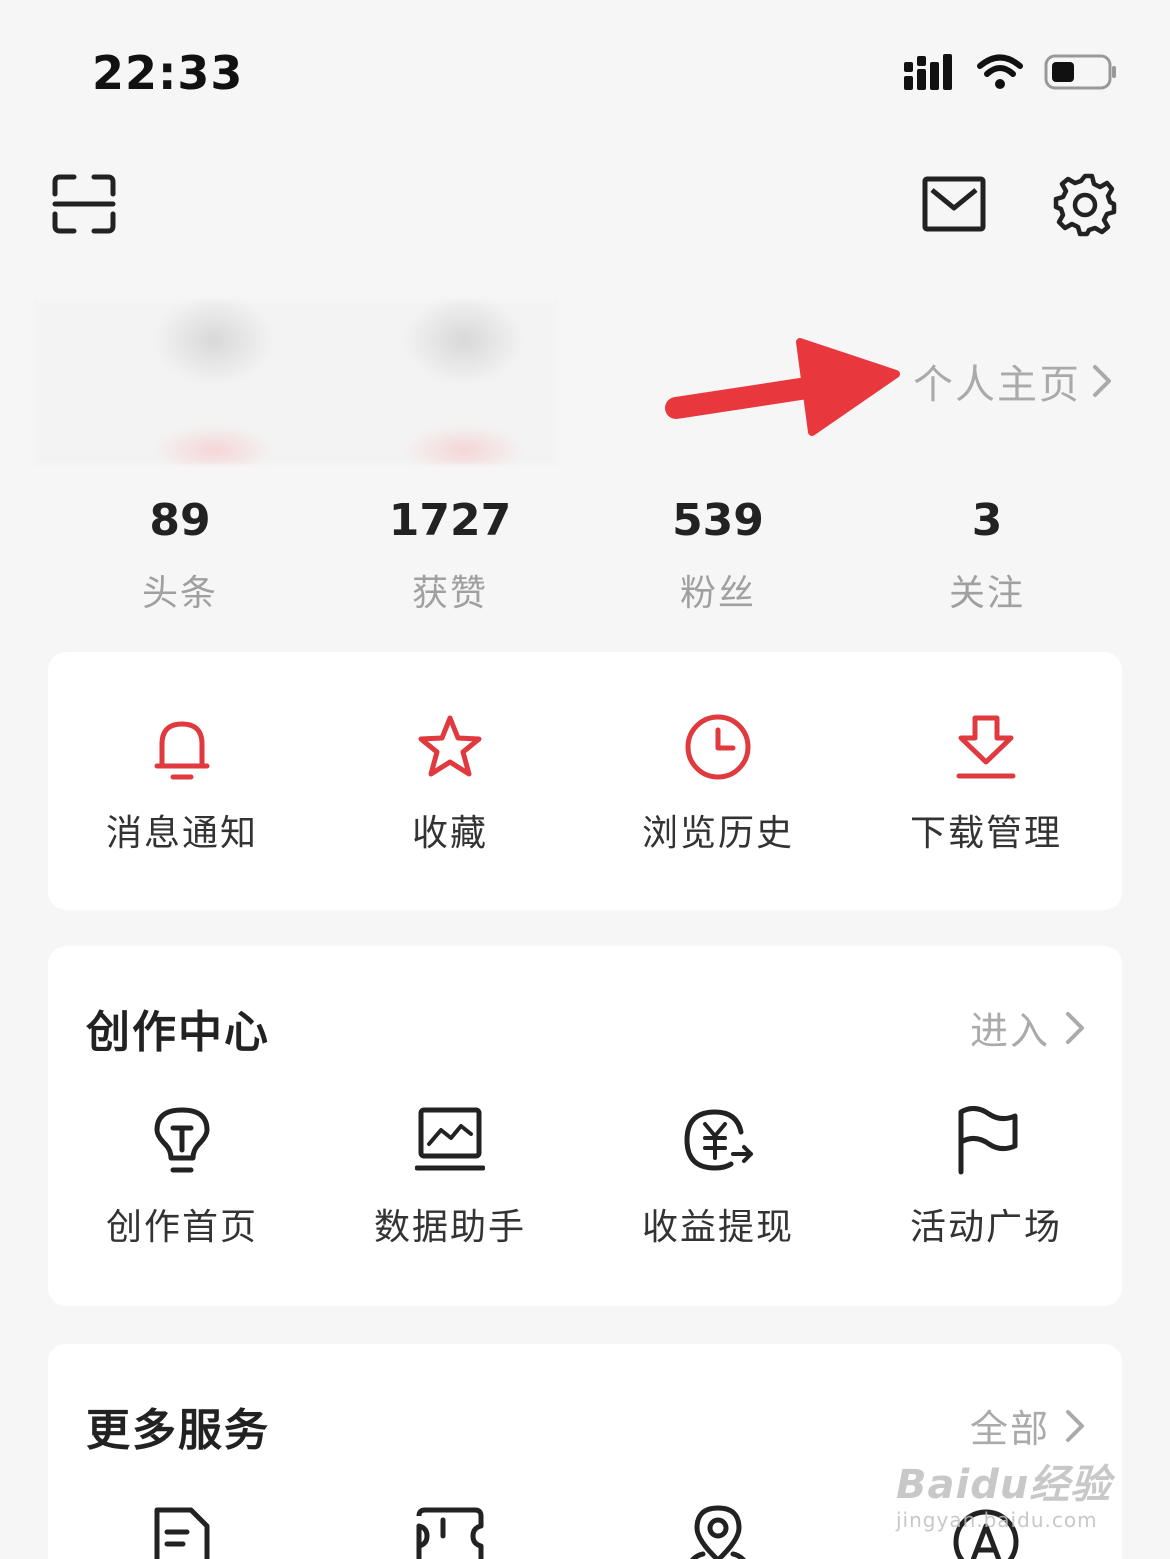 The image size is (1170, 1559). What do you see at coordinates (718, 520) in the screenshot?
I see `stat-value: 539` at bounding box center [718, 520].